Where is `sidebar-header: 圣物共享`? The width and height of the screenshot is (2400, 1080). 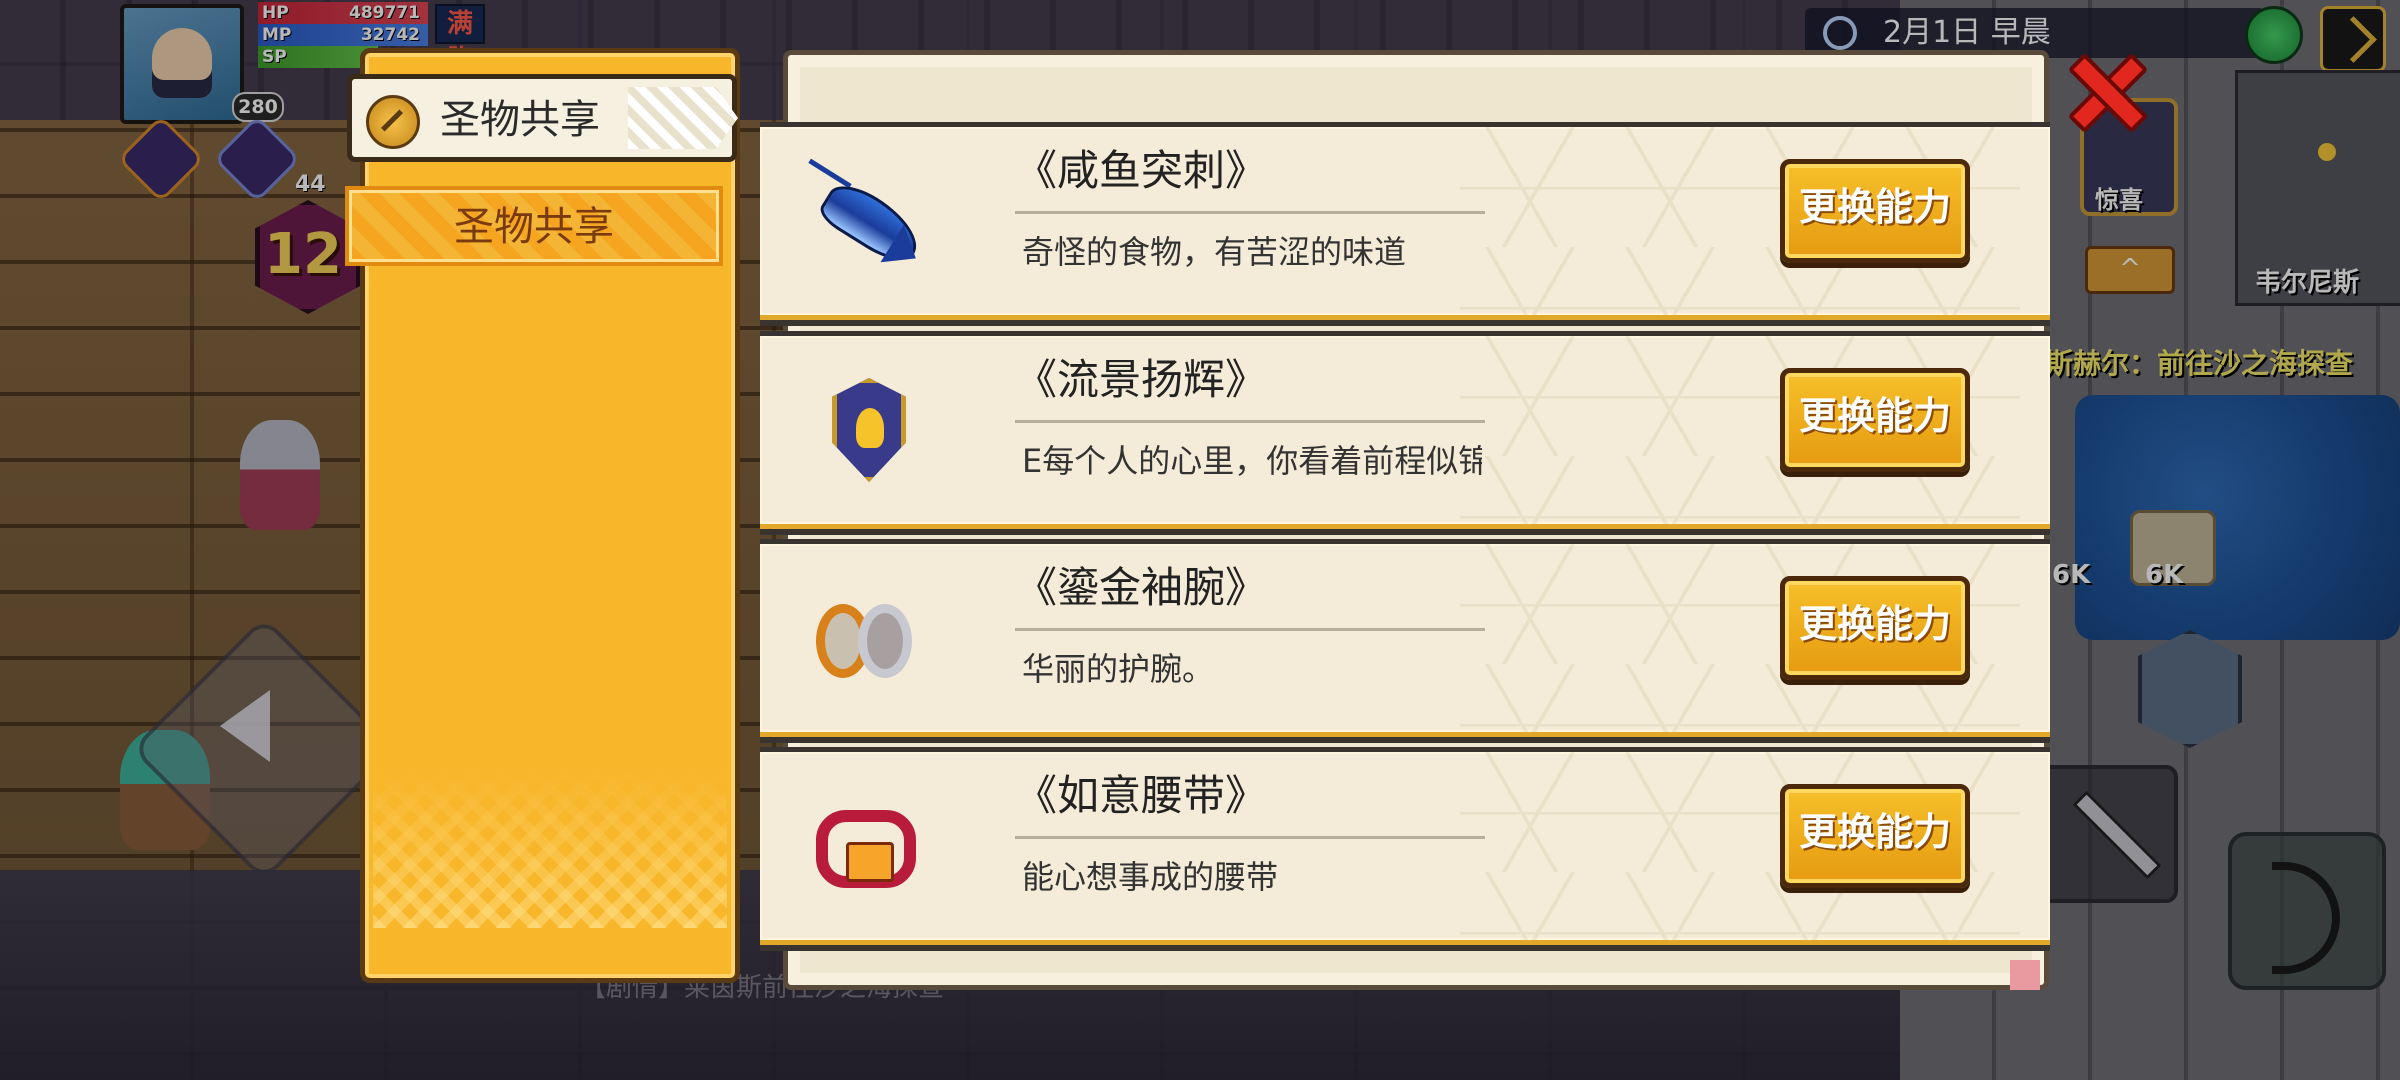
sidebar-header: 圣物共享 is located at coordinates (542, 118).